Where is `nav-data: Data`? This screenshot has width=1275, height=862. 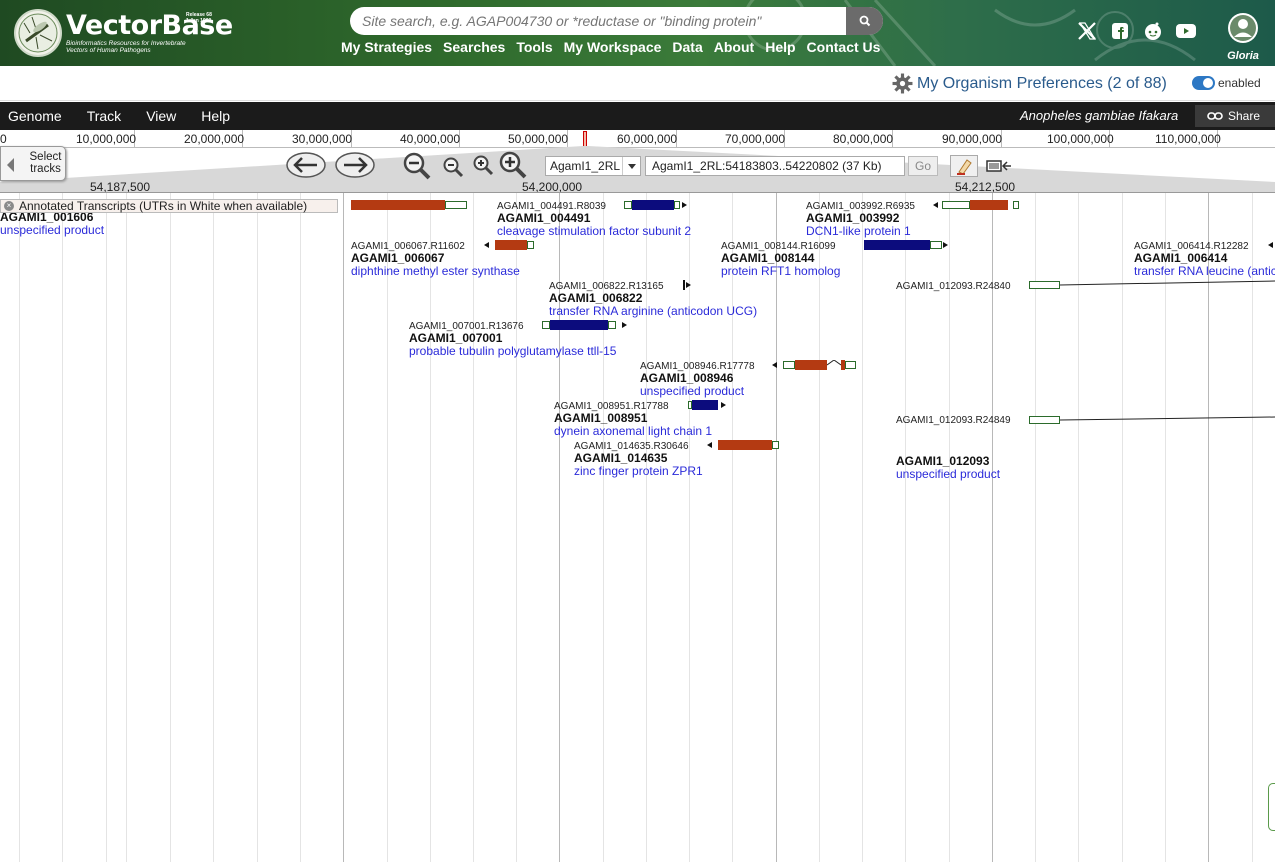
nav-data: Data is located at coordinates (687, 47).